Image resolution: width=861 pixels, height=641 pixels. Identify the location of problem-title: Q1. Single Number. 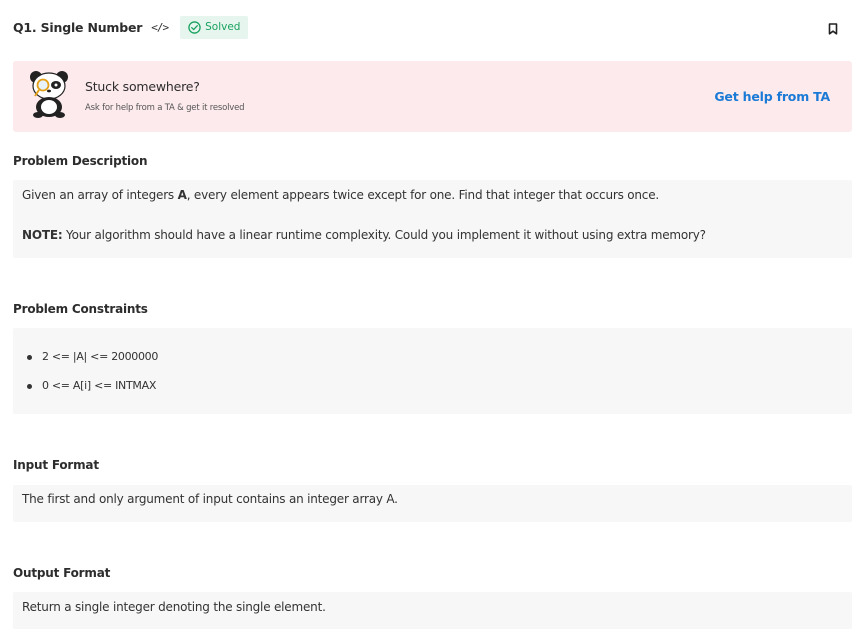
(78, 27).